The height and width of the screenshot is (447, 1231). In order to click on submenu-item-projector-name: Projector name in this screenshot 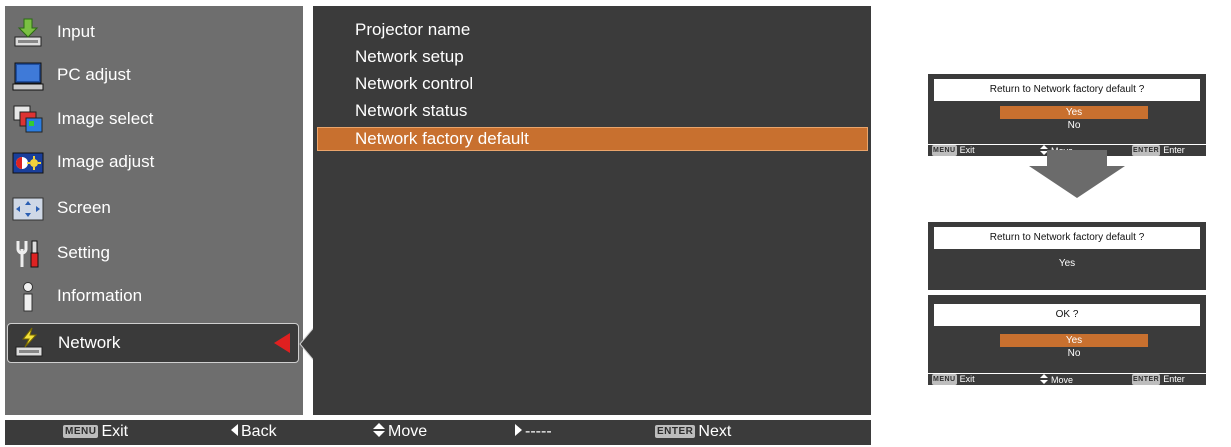, I will do `click(412, 30)`.